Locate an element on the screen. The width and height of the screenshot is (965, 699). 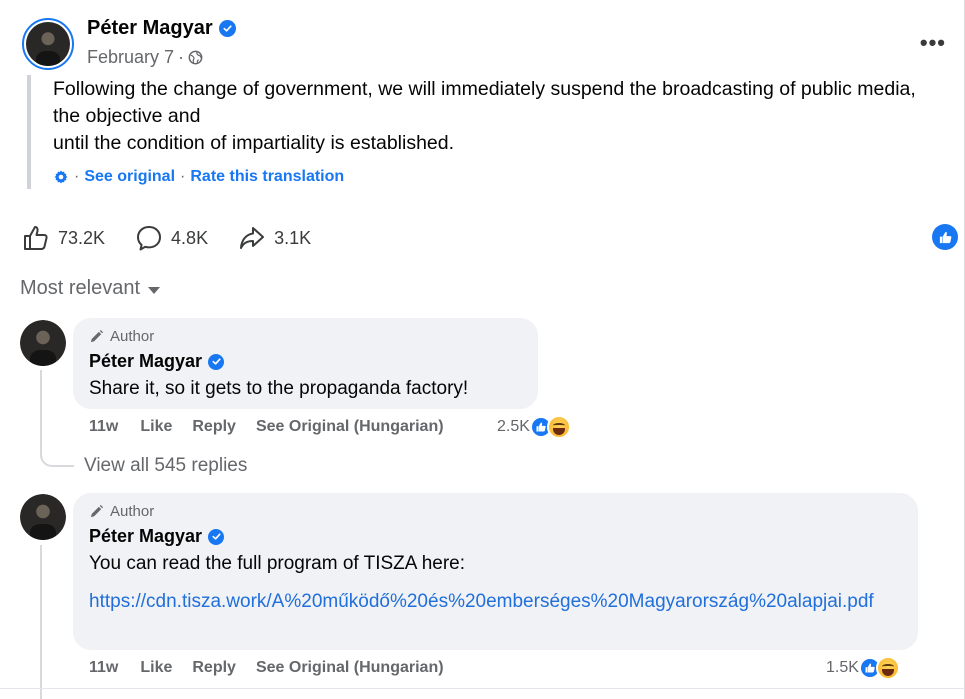
post-meta: February 7 · is located at coordinates (145, 57).